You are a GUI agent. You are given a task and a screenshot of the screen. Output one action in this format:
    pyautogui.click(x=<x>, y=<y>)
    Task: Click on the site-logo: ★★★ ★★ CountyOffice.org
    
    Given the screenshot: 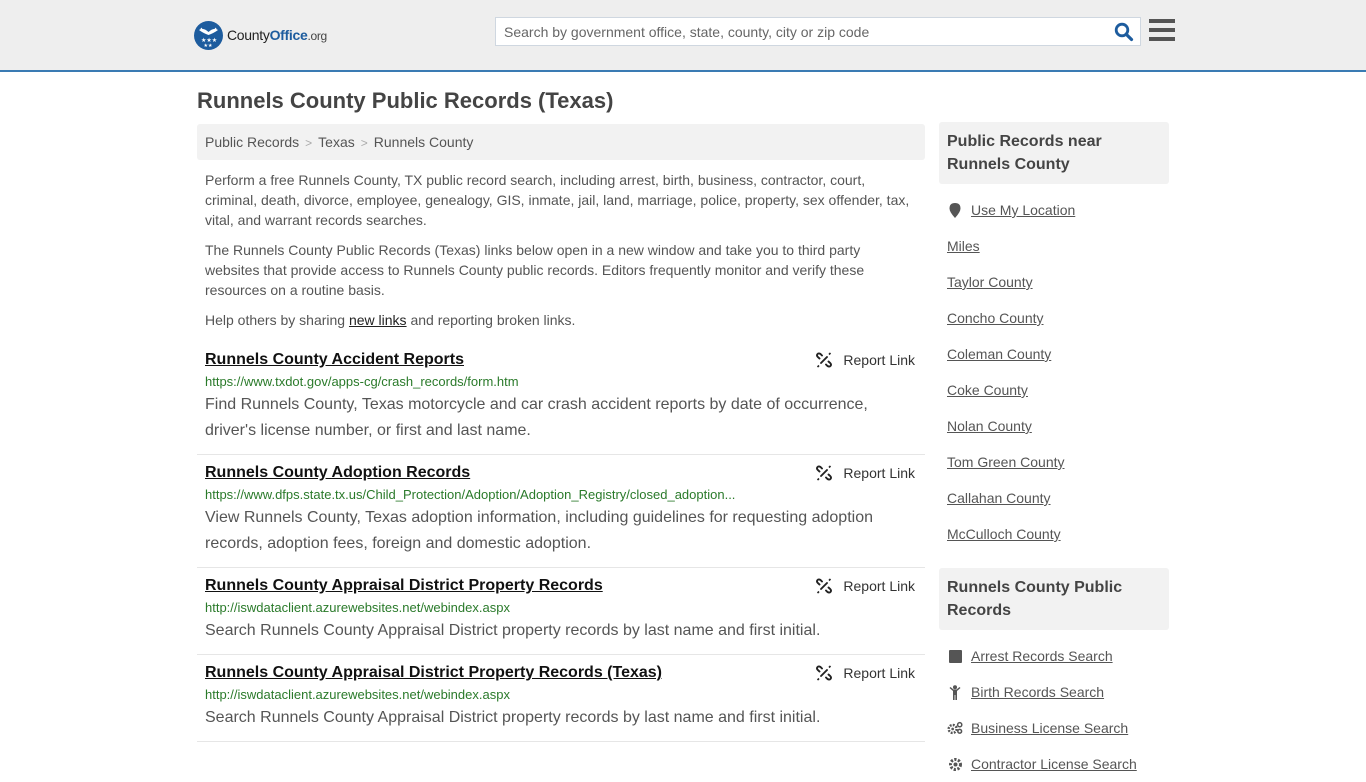 What is the action you would take?
    pyautogui.click(x=260, y=35)
    